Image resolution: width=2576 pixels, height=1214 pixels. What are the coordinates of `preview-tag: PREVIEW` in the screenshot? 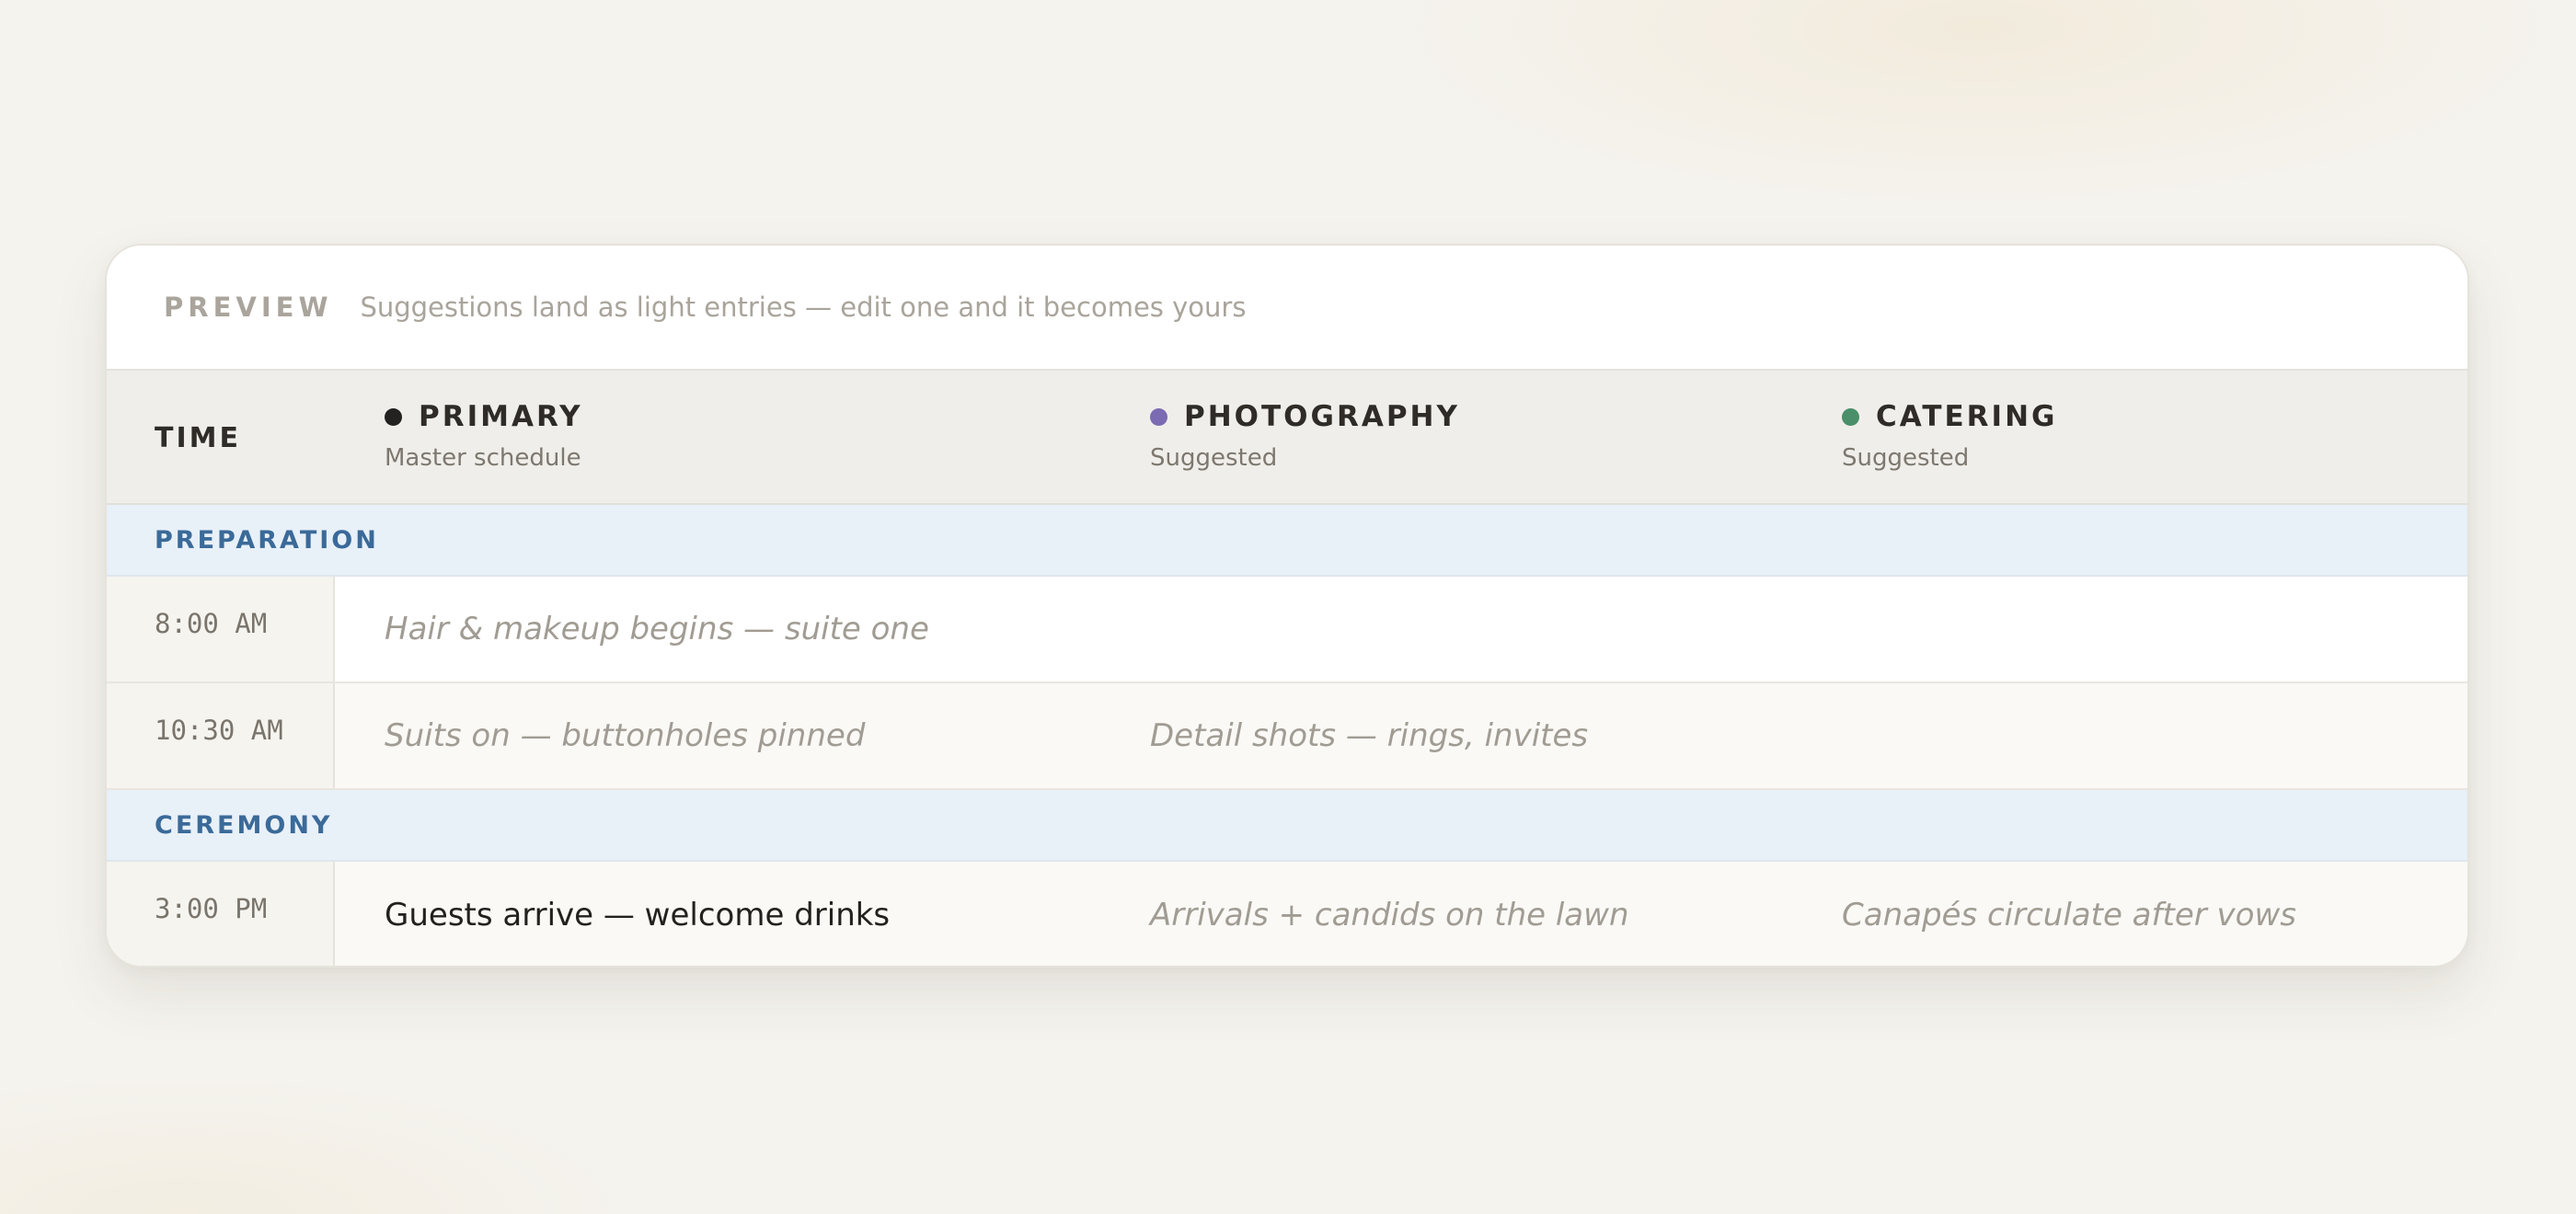 It's located at (248, 307).